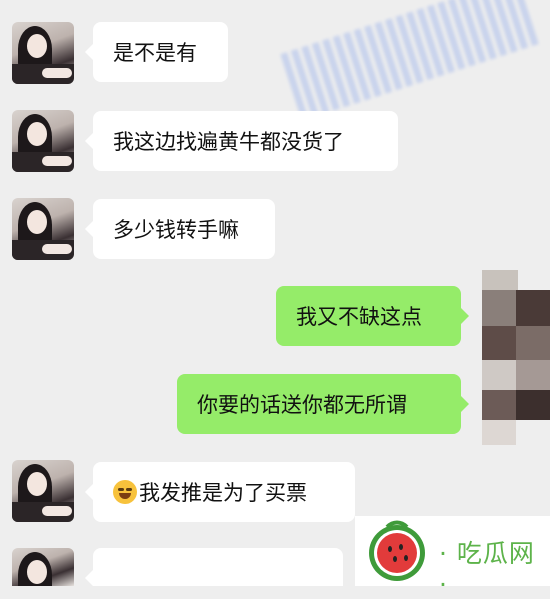 The image size is (550, 599). Describe the element at coordinates (516, 357) in the screenshot. I see `self-avatar-pixelated` at that location.